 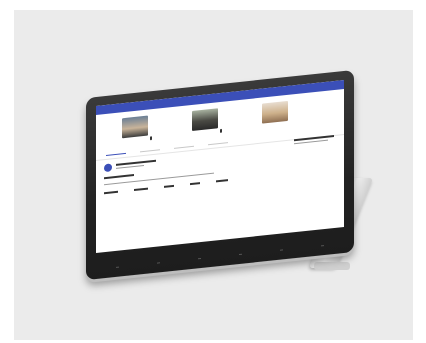 What do you see at coordinates (332, 266) in the screenshot?
I see `tablet-stand-foot` at bounding box center [332, 266].